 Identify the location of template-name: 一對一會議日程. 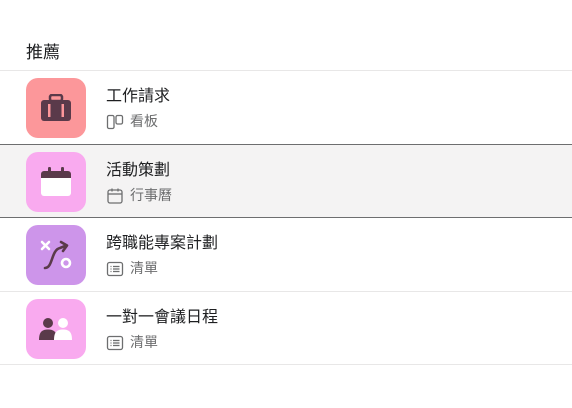
(162, 316).